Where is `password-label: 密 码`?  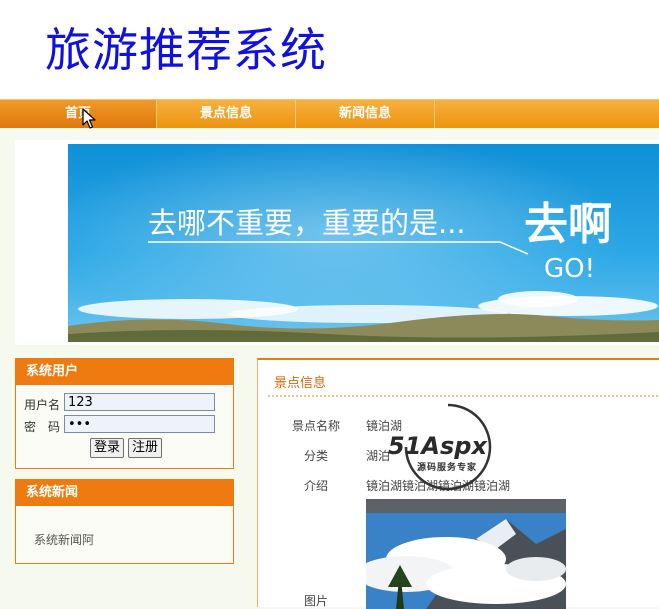
password-label: 密 码 is located at coordinates (42, 427).